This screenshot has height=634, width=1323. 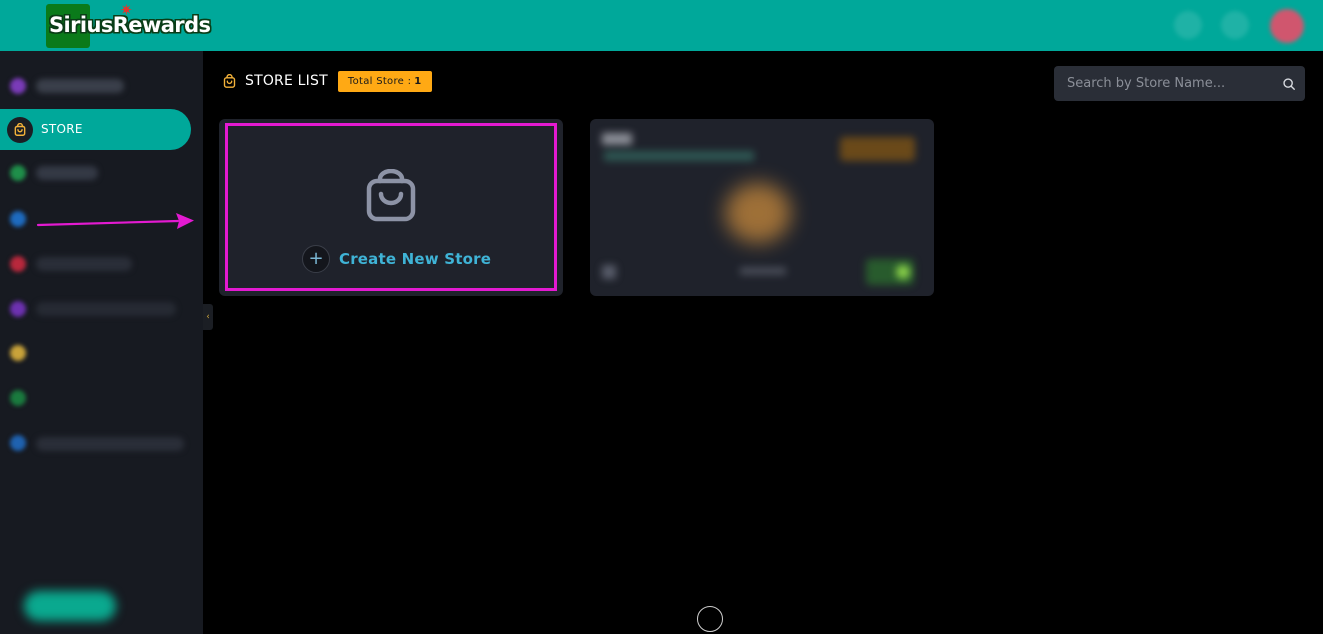 What do you see at coordinates (1188, 25) in the screenshot?
I see `notification-icon` at bounding box center [1188, 25].